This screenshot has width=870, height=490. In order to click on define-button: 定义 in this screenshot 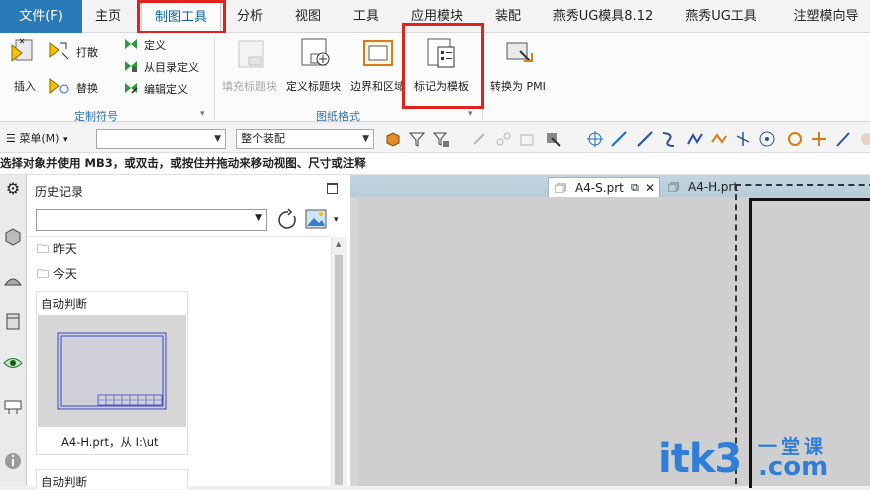, I will do `click(169, 44)`.